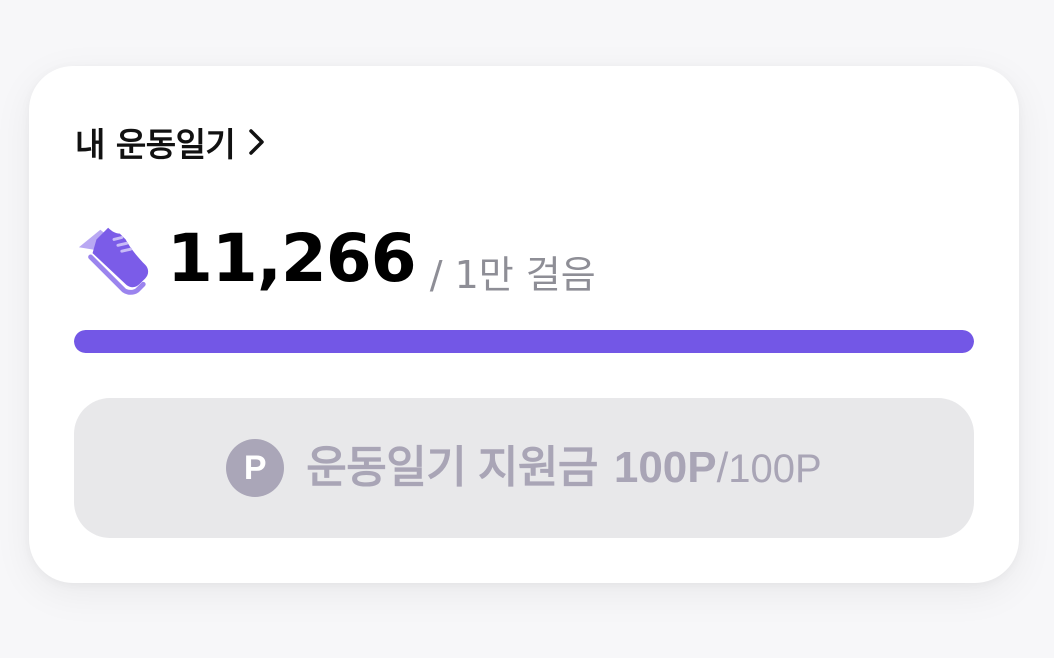 The height and width of the screenshot is (658, 1054). I want to click on reward-max-points: 100P, so click(775, 469).